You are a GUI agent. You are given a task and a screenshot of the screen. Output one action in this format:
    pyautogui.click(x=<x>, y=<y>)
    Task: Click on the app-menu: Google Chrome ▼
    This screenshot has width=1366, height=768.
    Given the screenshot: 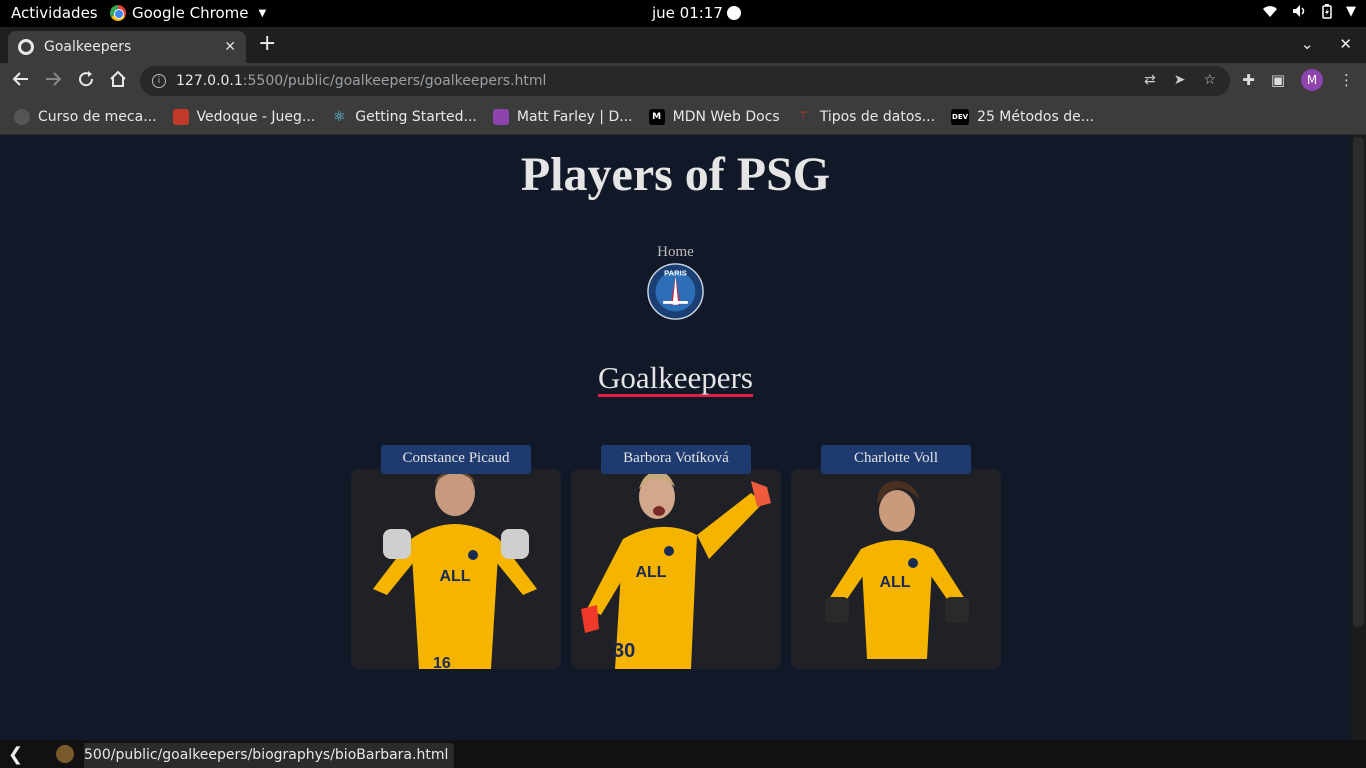 What is the action you would take?
    pyautogui.click(x=188, y=13)
    